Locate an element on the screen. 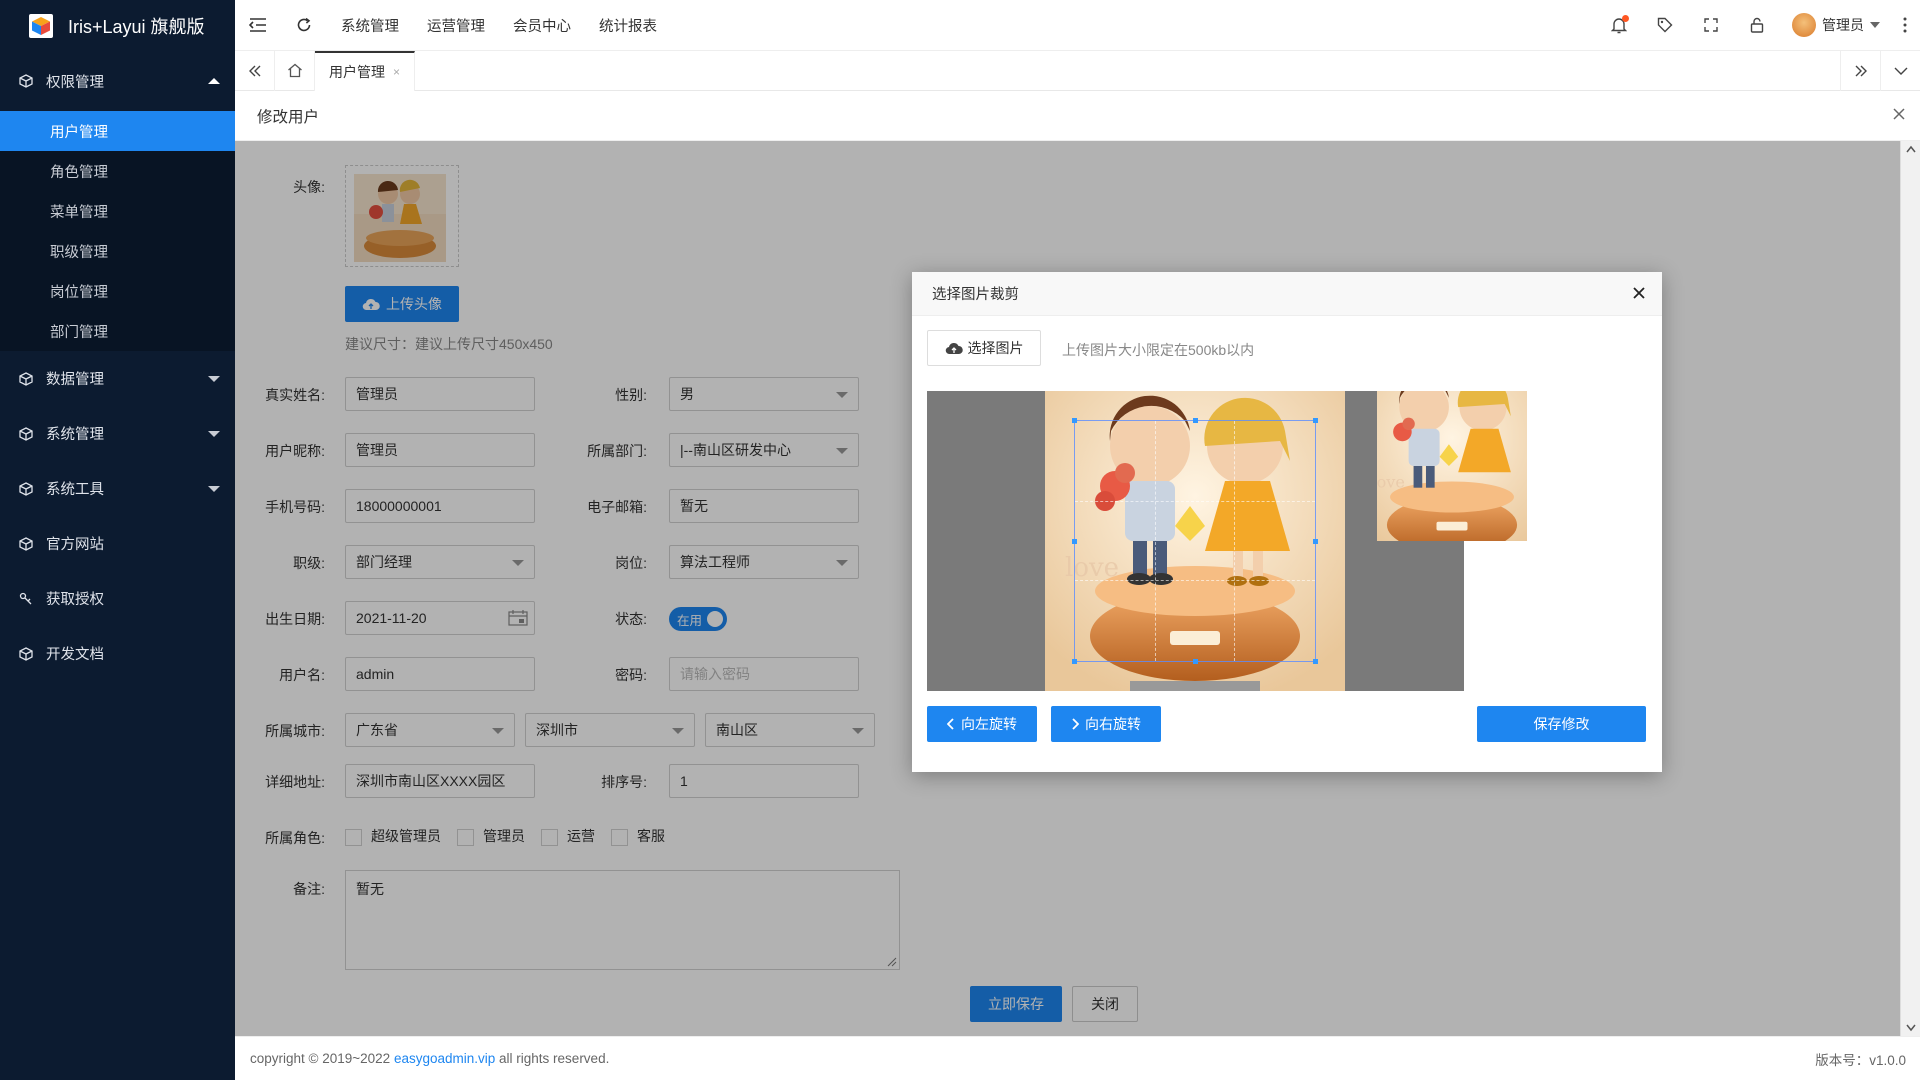  sidebar-item-levels: 职级管理 is located at coordinates (117, 251).